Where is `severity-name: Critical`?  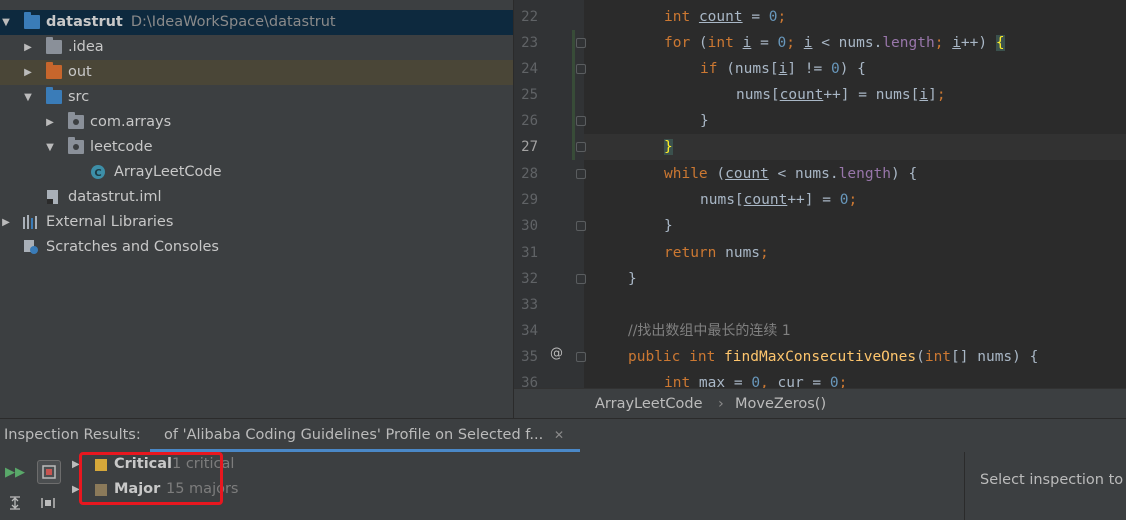
severity-name: Critical is located at coordinates (143, 464).